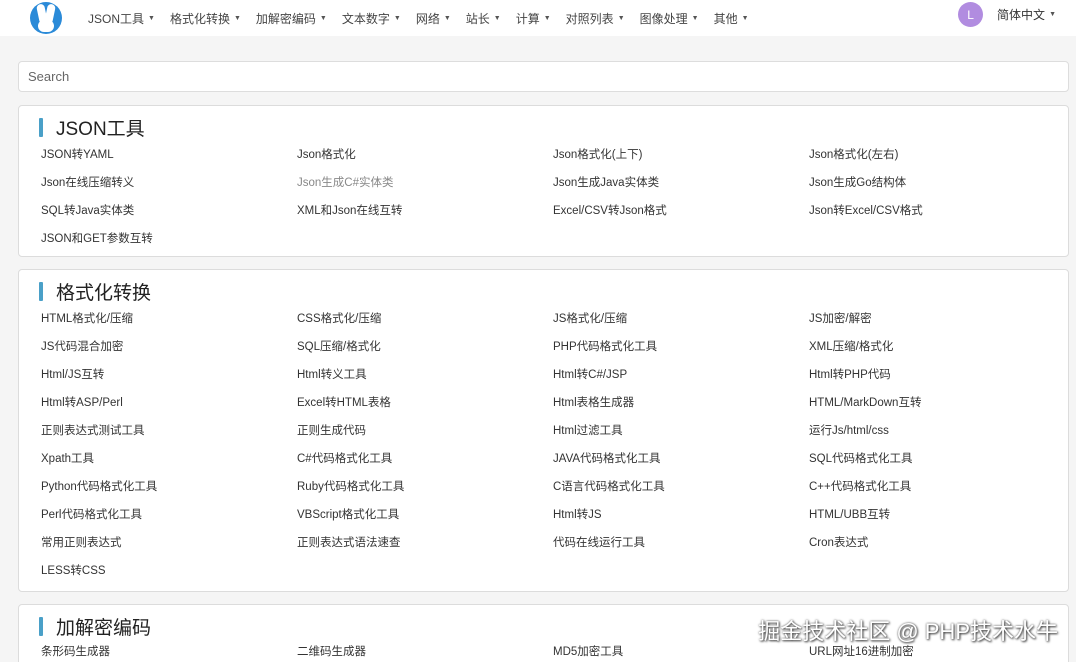  Describe the element at coordinates (344, 458) in the screenshot. I see `tool-link: C#代码格式化工具` at that location.